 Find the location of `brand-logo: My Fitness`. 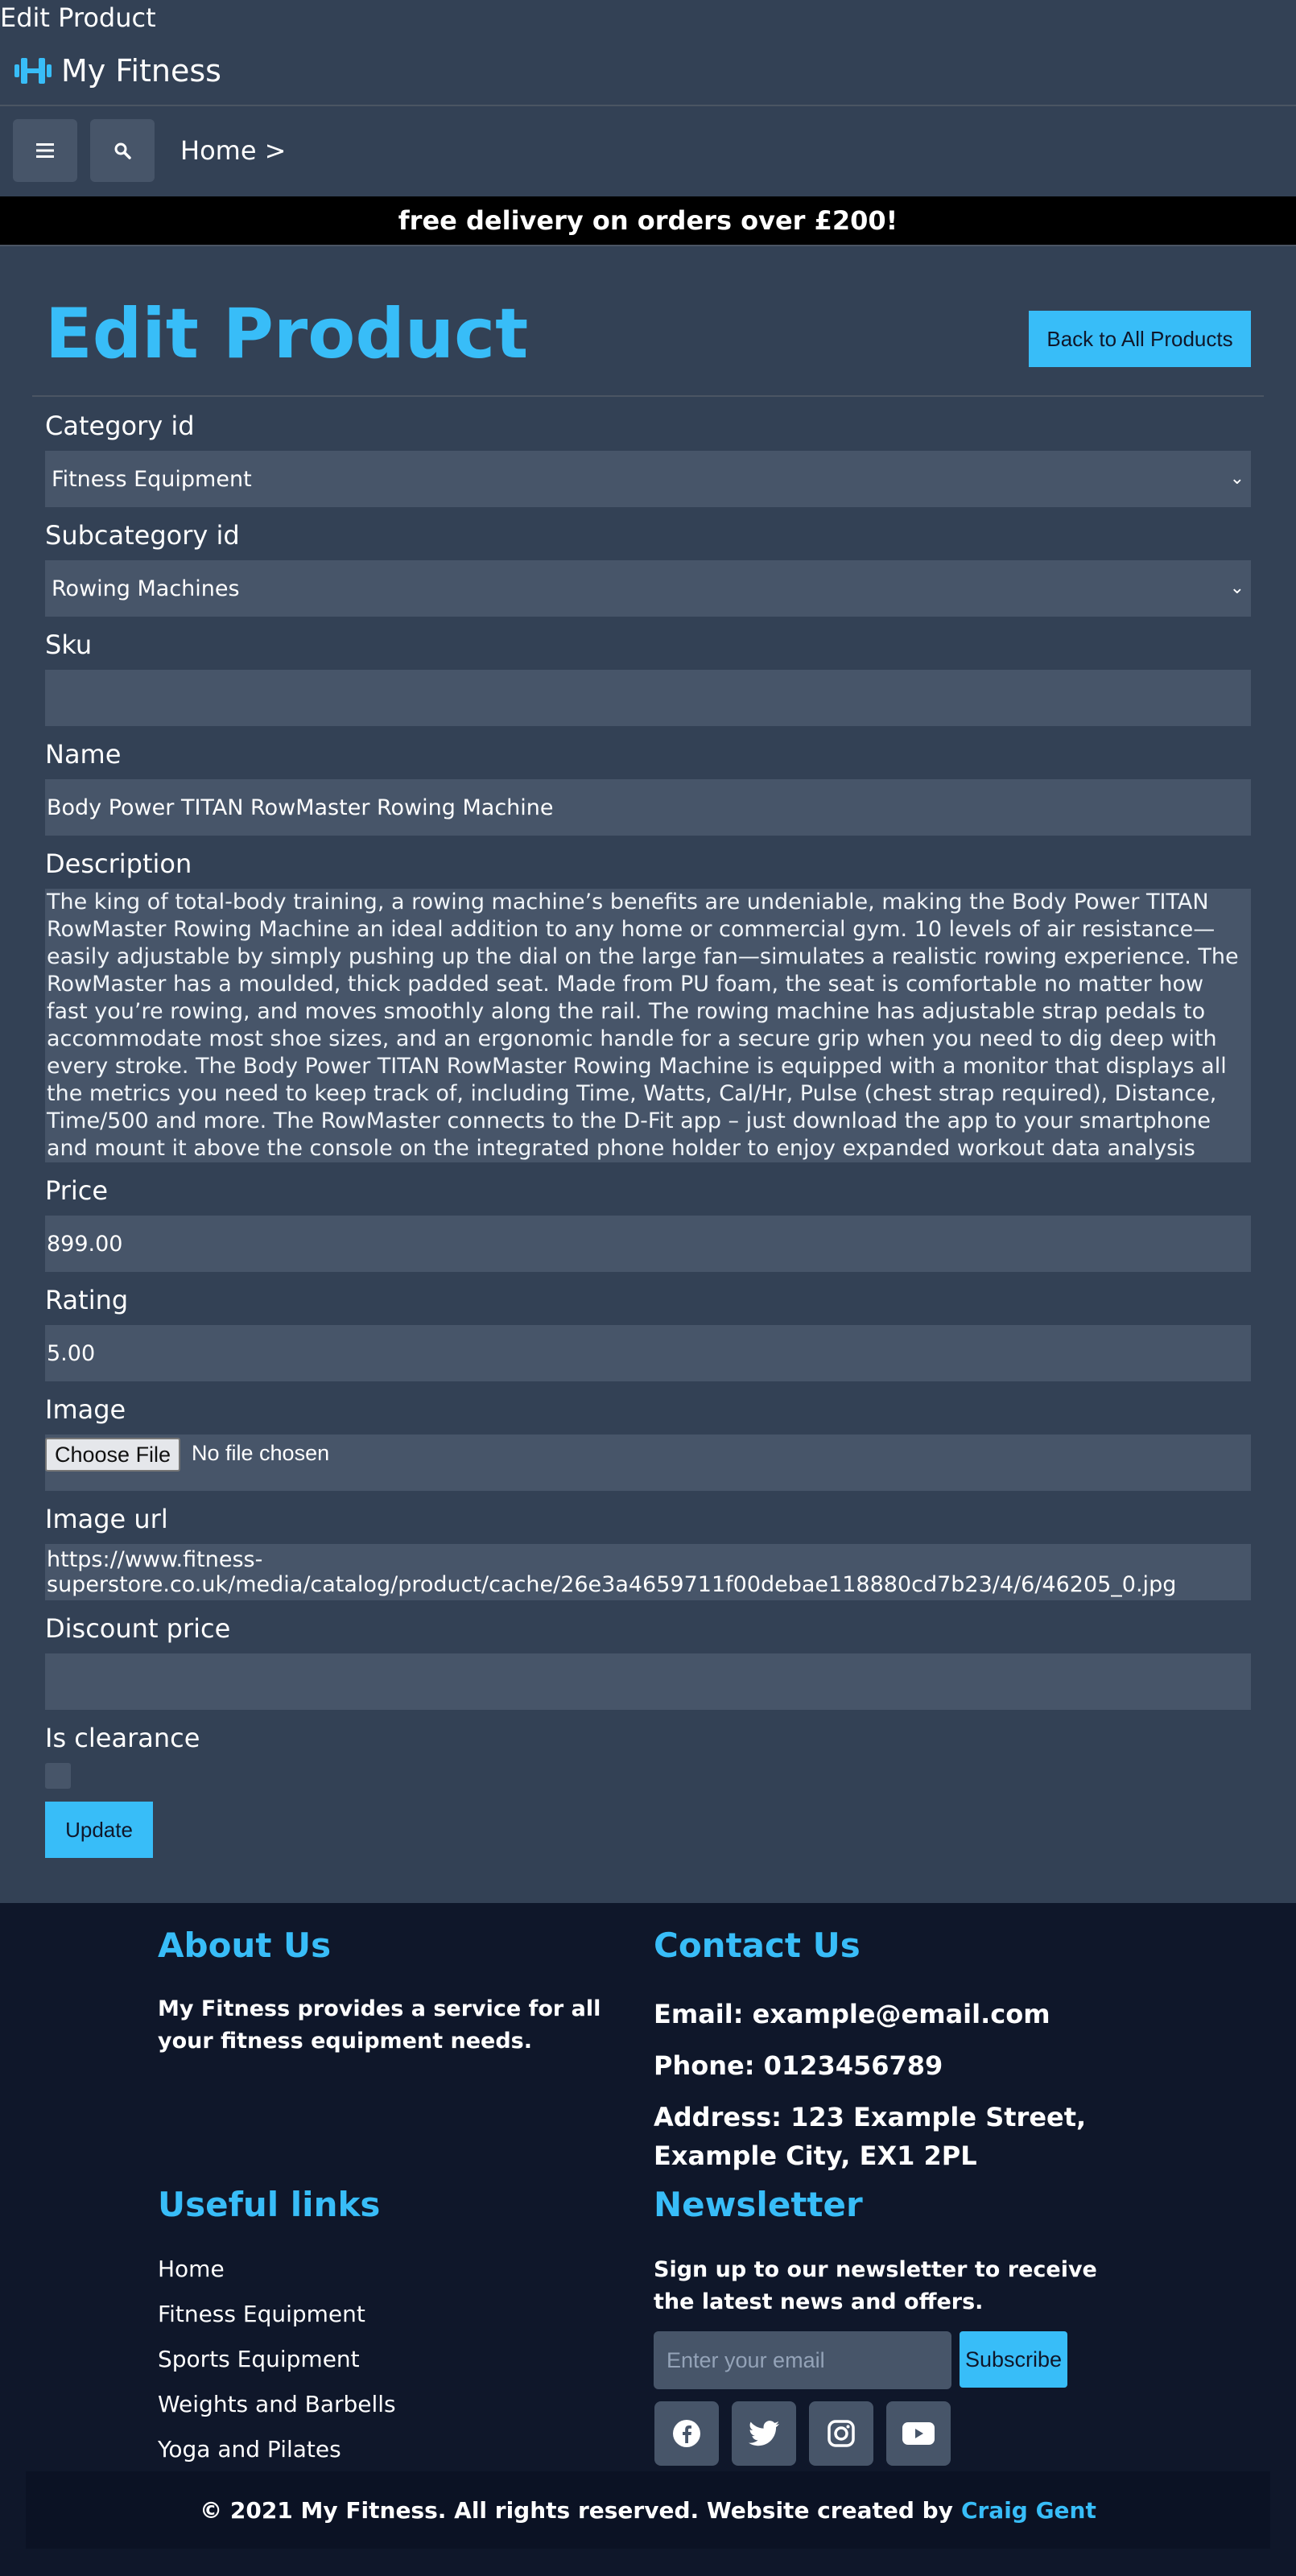

brand-logo: My Fitness is located at coordinates (117, 71).